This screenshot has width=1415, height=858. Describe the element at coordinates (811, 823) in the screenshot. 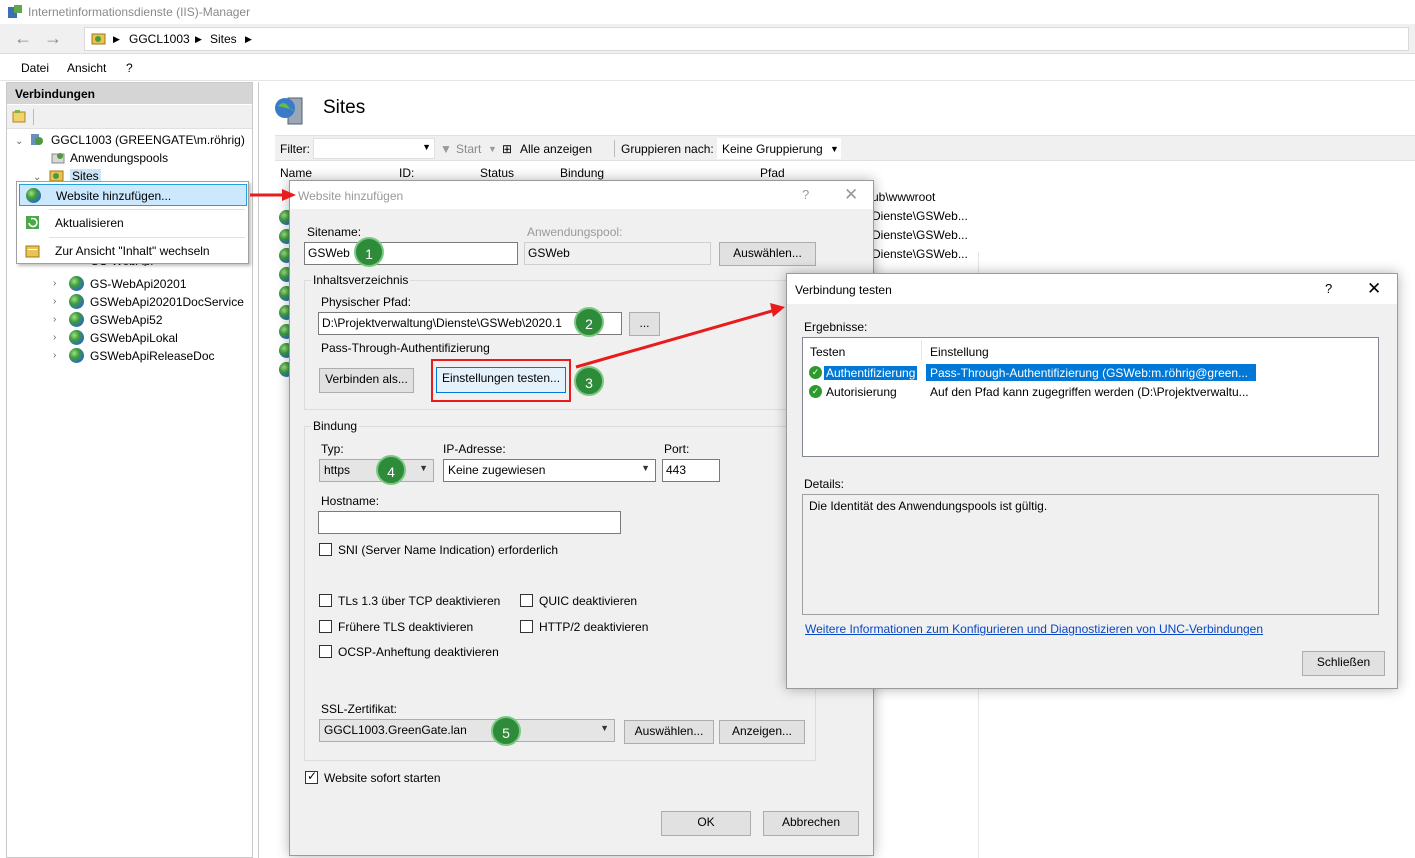

I see `cancel-button: Abbrechen` at that location.